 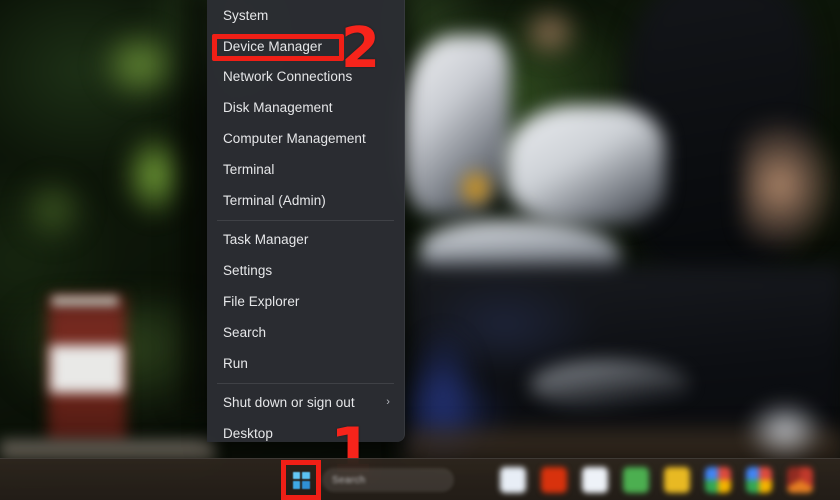 What do you see at coordinates (305, 363) in the screenshot?
I see `menu-item-run: Run` at bounding box center [305, 363].